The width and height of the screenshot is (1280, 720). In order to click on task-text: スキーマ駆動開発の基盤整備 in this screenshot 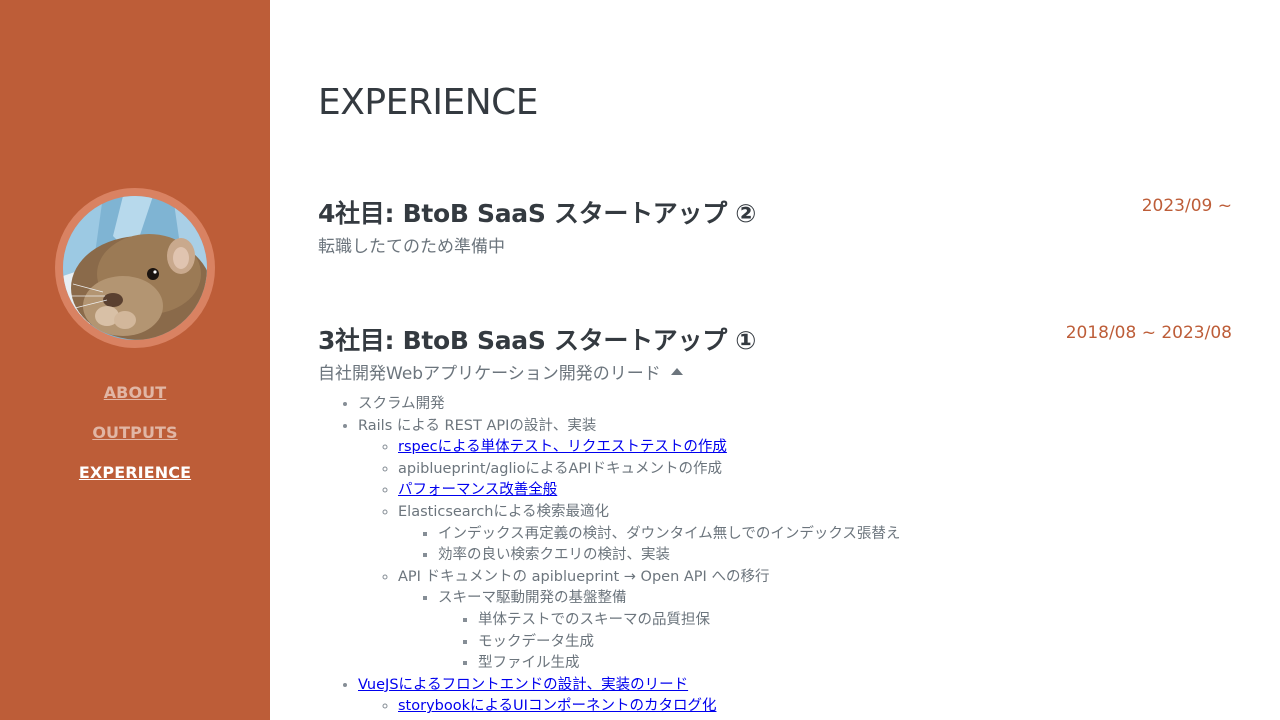, I will do `click(532, 598)`.